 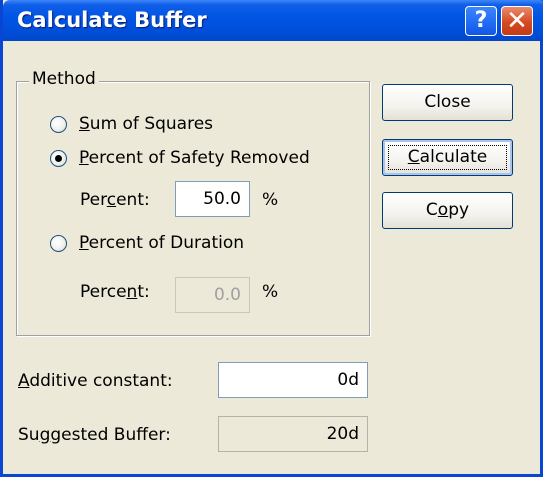 I want to click on suggested-buffer-value: 20d, so click(x=293, y=434).